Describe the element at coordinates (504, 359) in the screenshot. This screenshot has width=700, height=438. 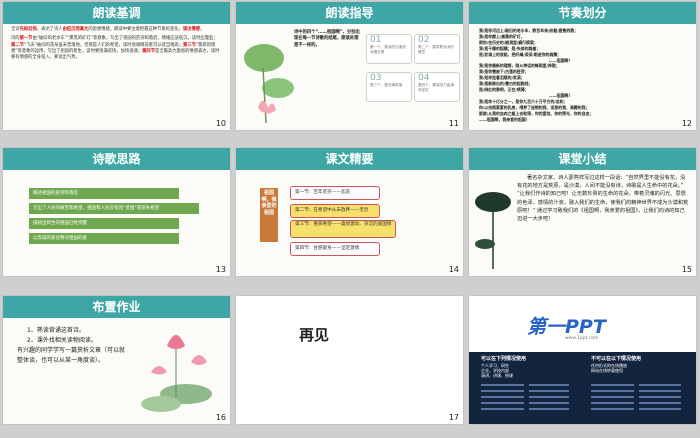
I see `allowed-title: 可以在下列情况使用` at that location.